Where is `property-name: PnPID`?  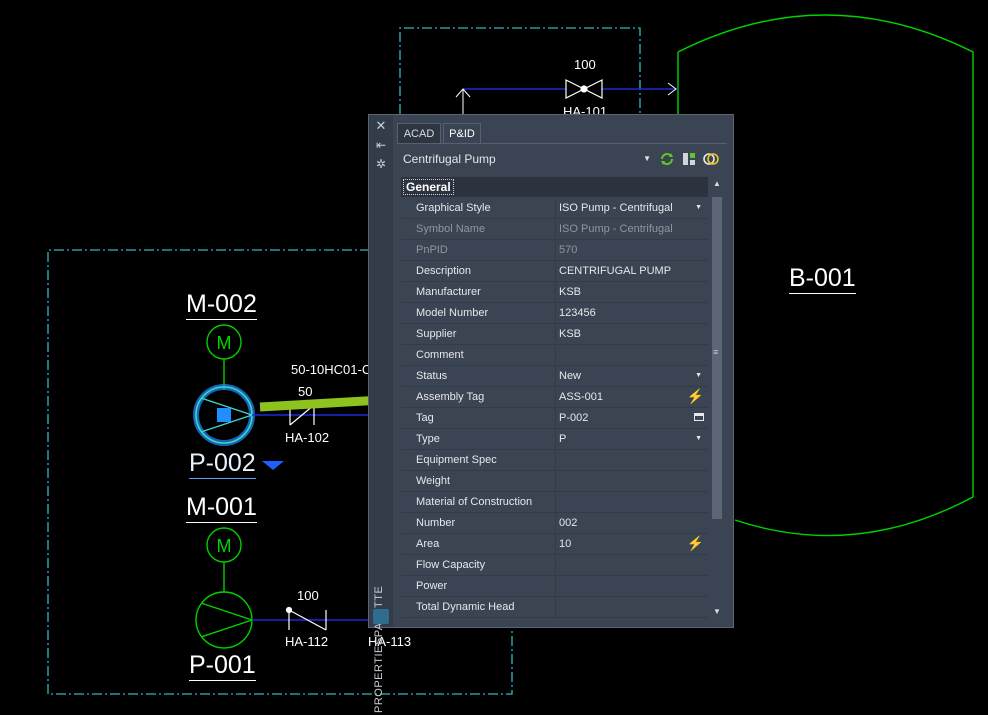
property-name: PnPID is located at coordinates (432, 250).